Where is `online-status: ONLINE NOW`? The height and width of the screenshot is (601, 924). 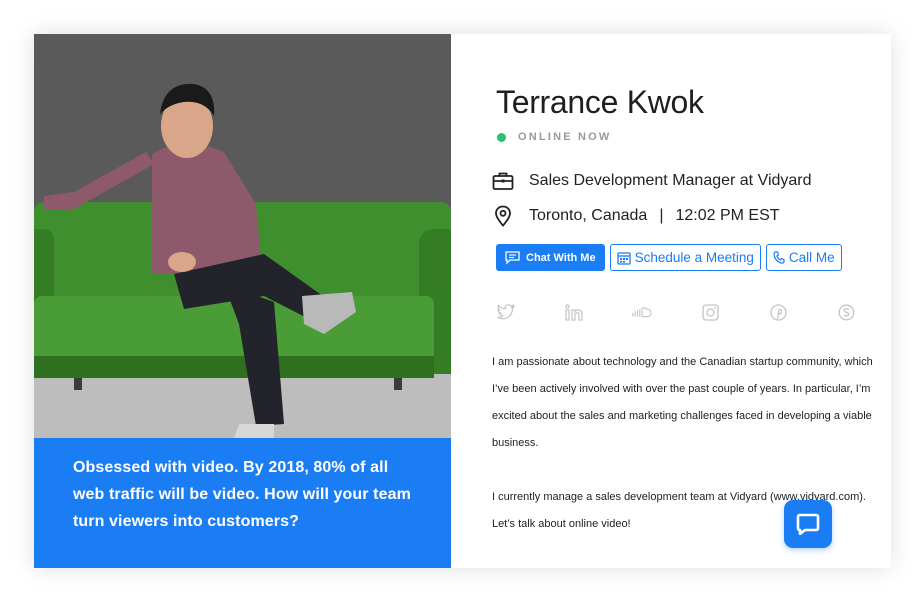 online-status: ONLINE NOW is located at coordinates (554, 137).